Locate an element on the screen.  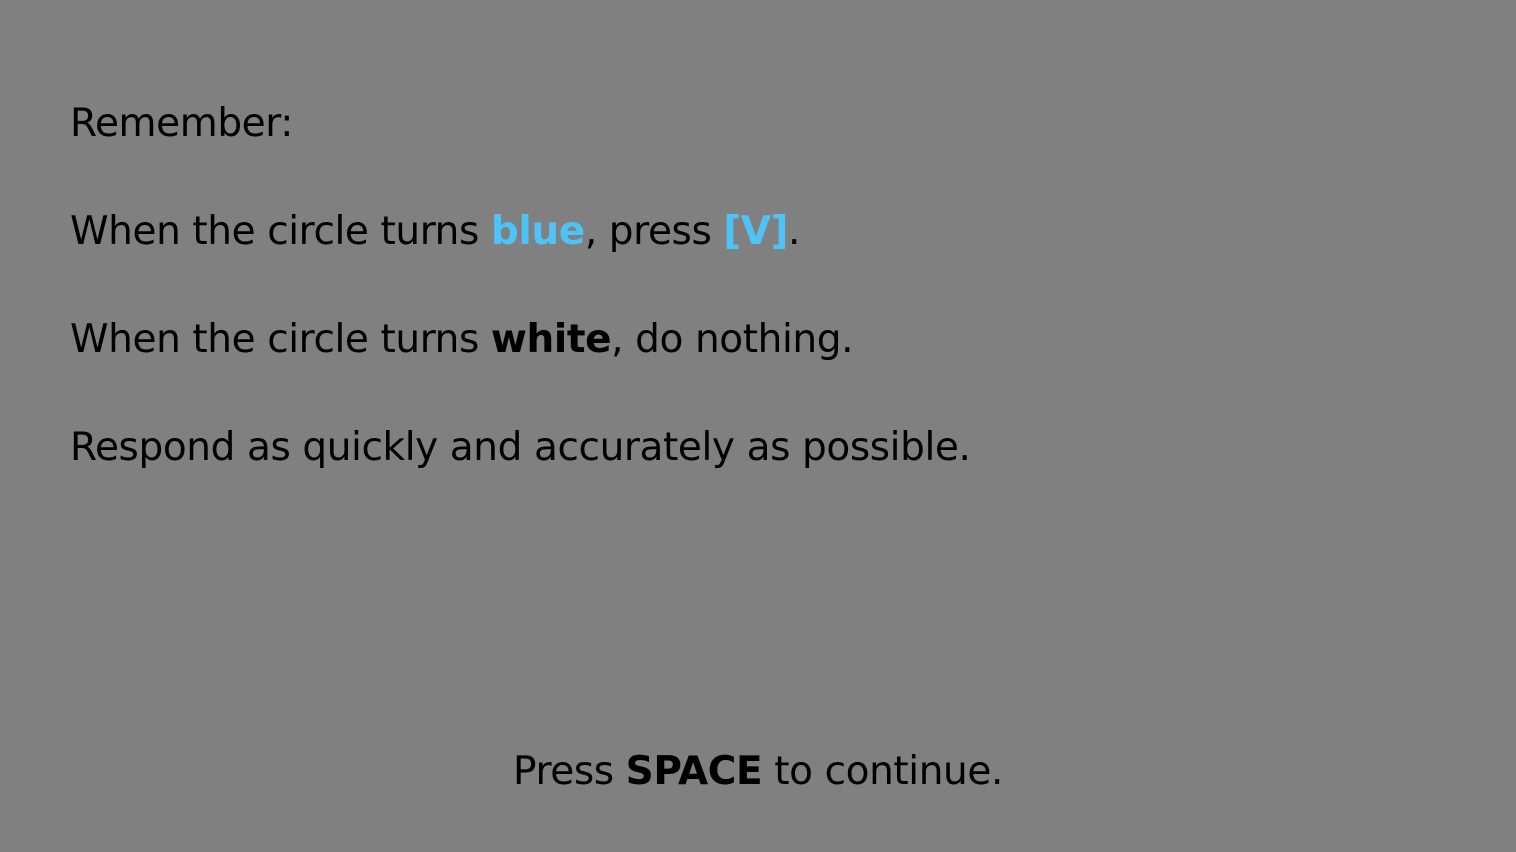
continue-prompt: Press SPACE to continue. is located at coordinates (758, 772).